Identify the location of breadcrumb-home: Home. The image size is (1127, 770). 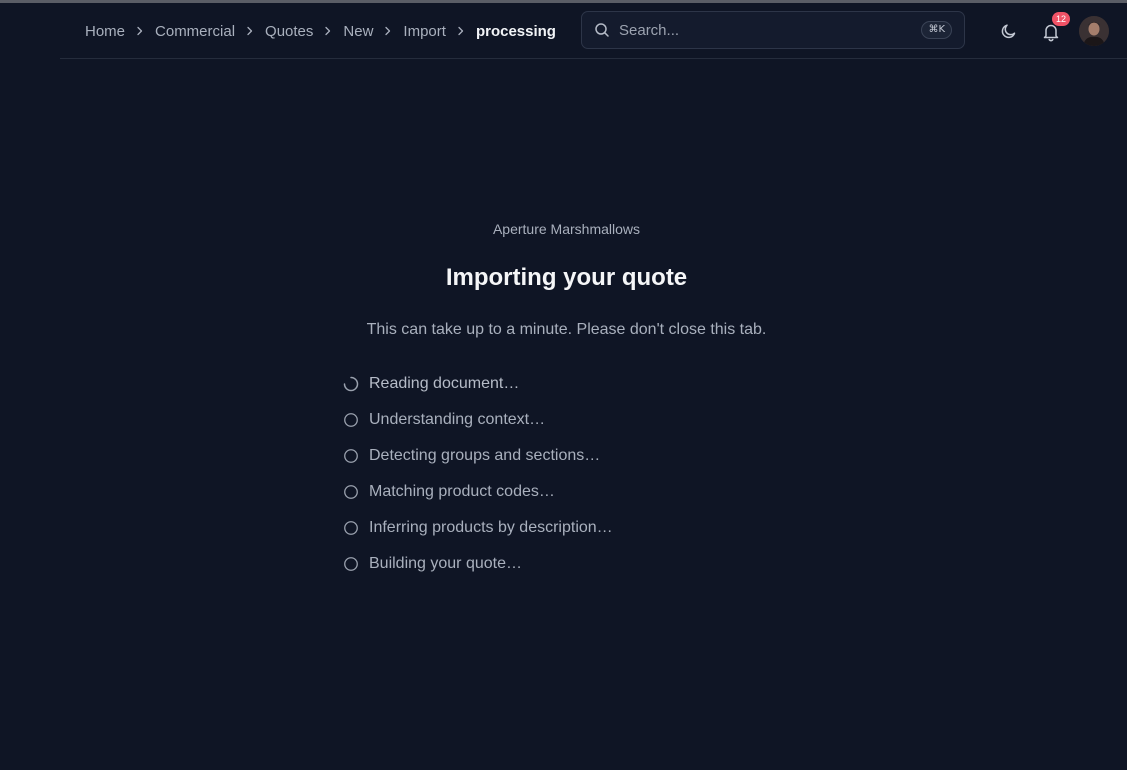
(105, 31).